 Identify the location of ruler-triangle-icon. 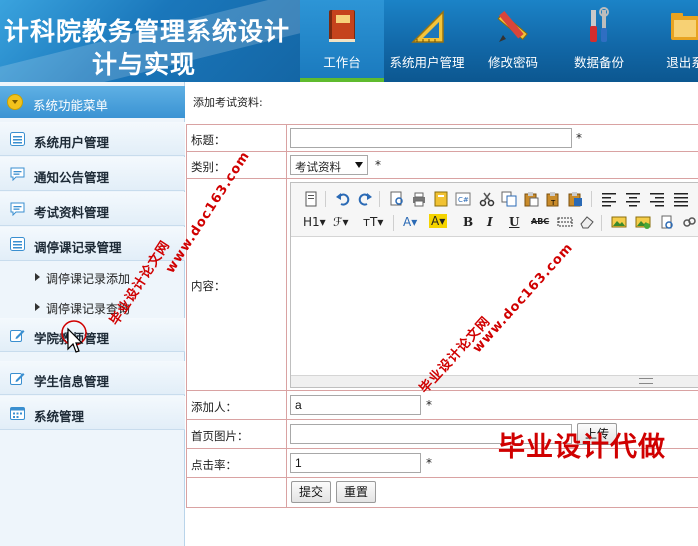
(427, 26).